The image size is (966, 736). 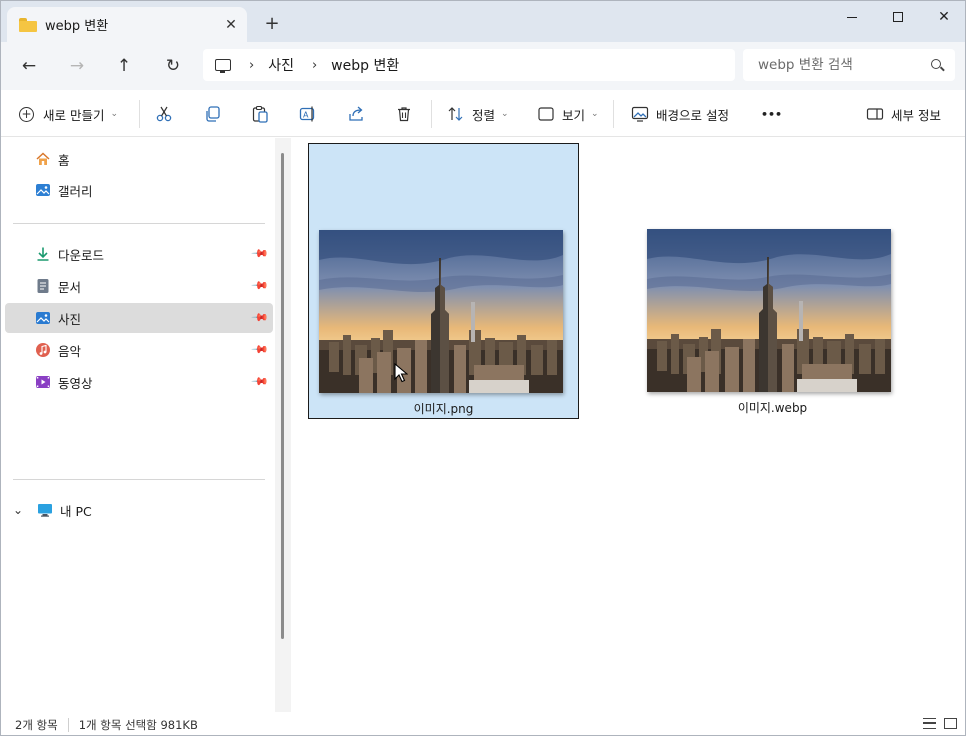 What do you see at coordinates (76, 511) in the screenshot?
I see `sidebar-item-label: 내 PC` at bounding box center [76, 511].